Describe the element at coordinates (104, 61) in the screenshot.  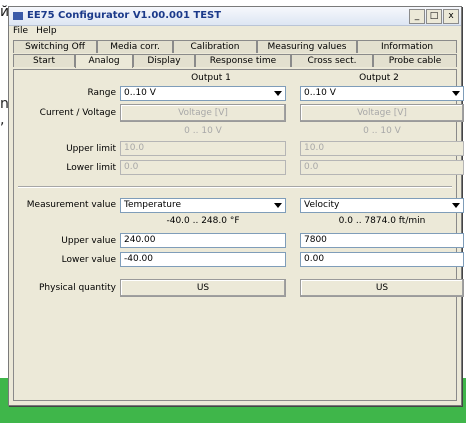
I see `tab-analog: Analog` at that location.